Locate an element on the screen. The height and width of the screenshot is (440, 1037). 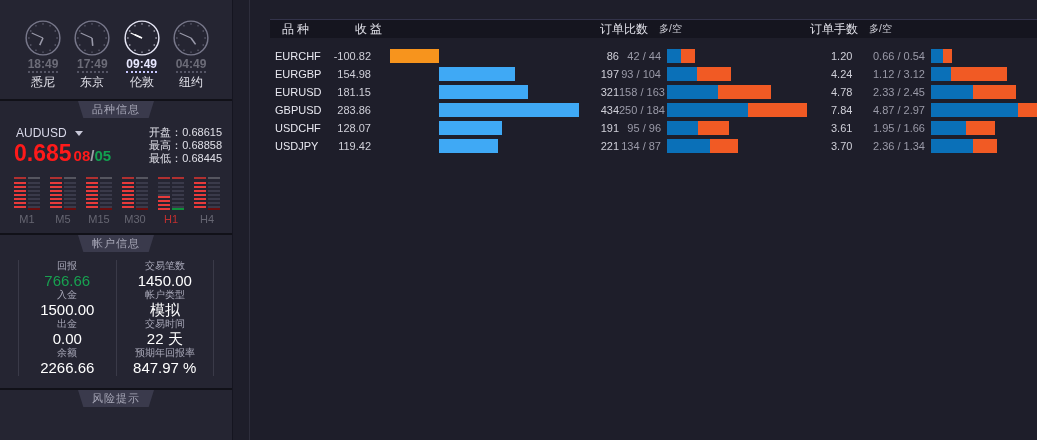
column-header: 订单比数 is located at coordinates (624, 29).